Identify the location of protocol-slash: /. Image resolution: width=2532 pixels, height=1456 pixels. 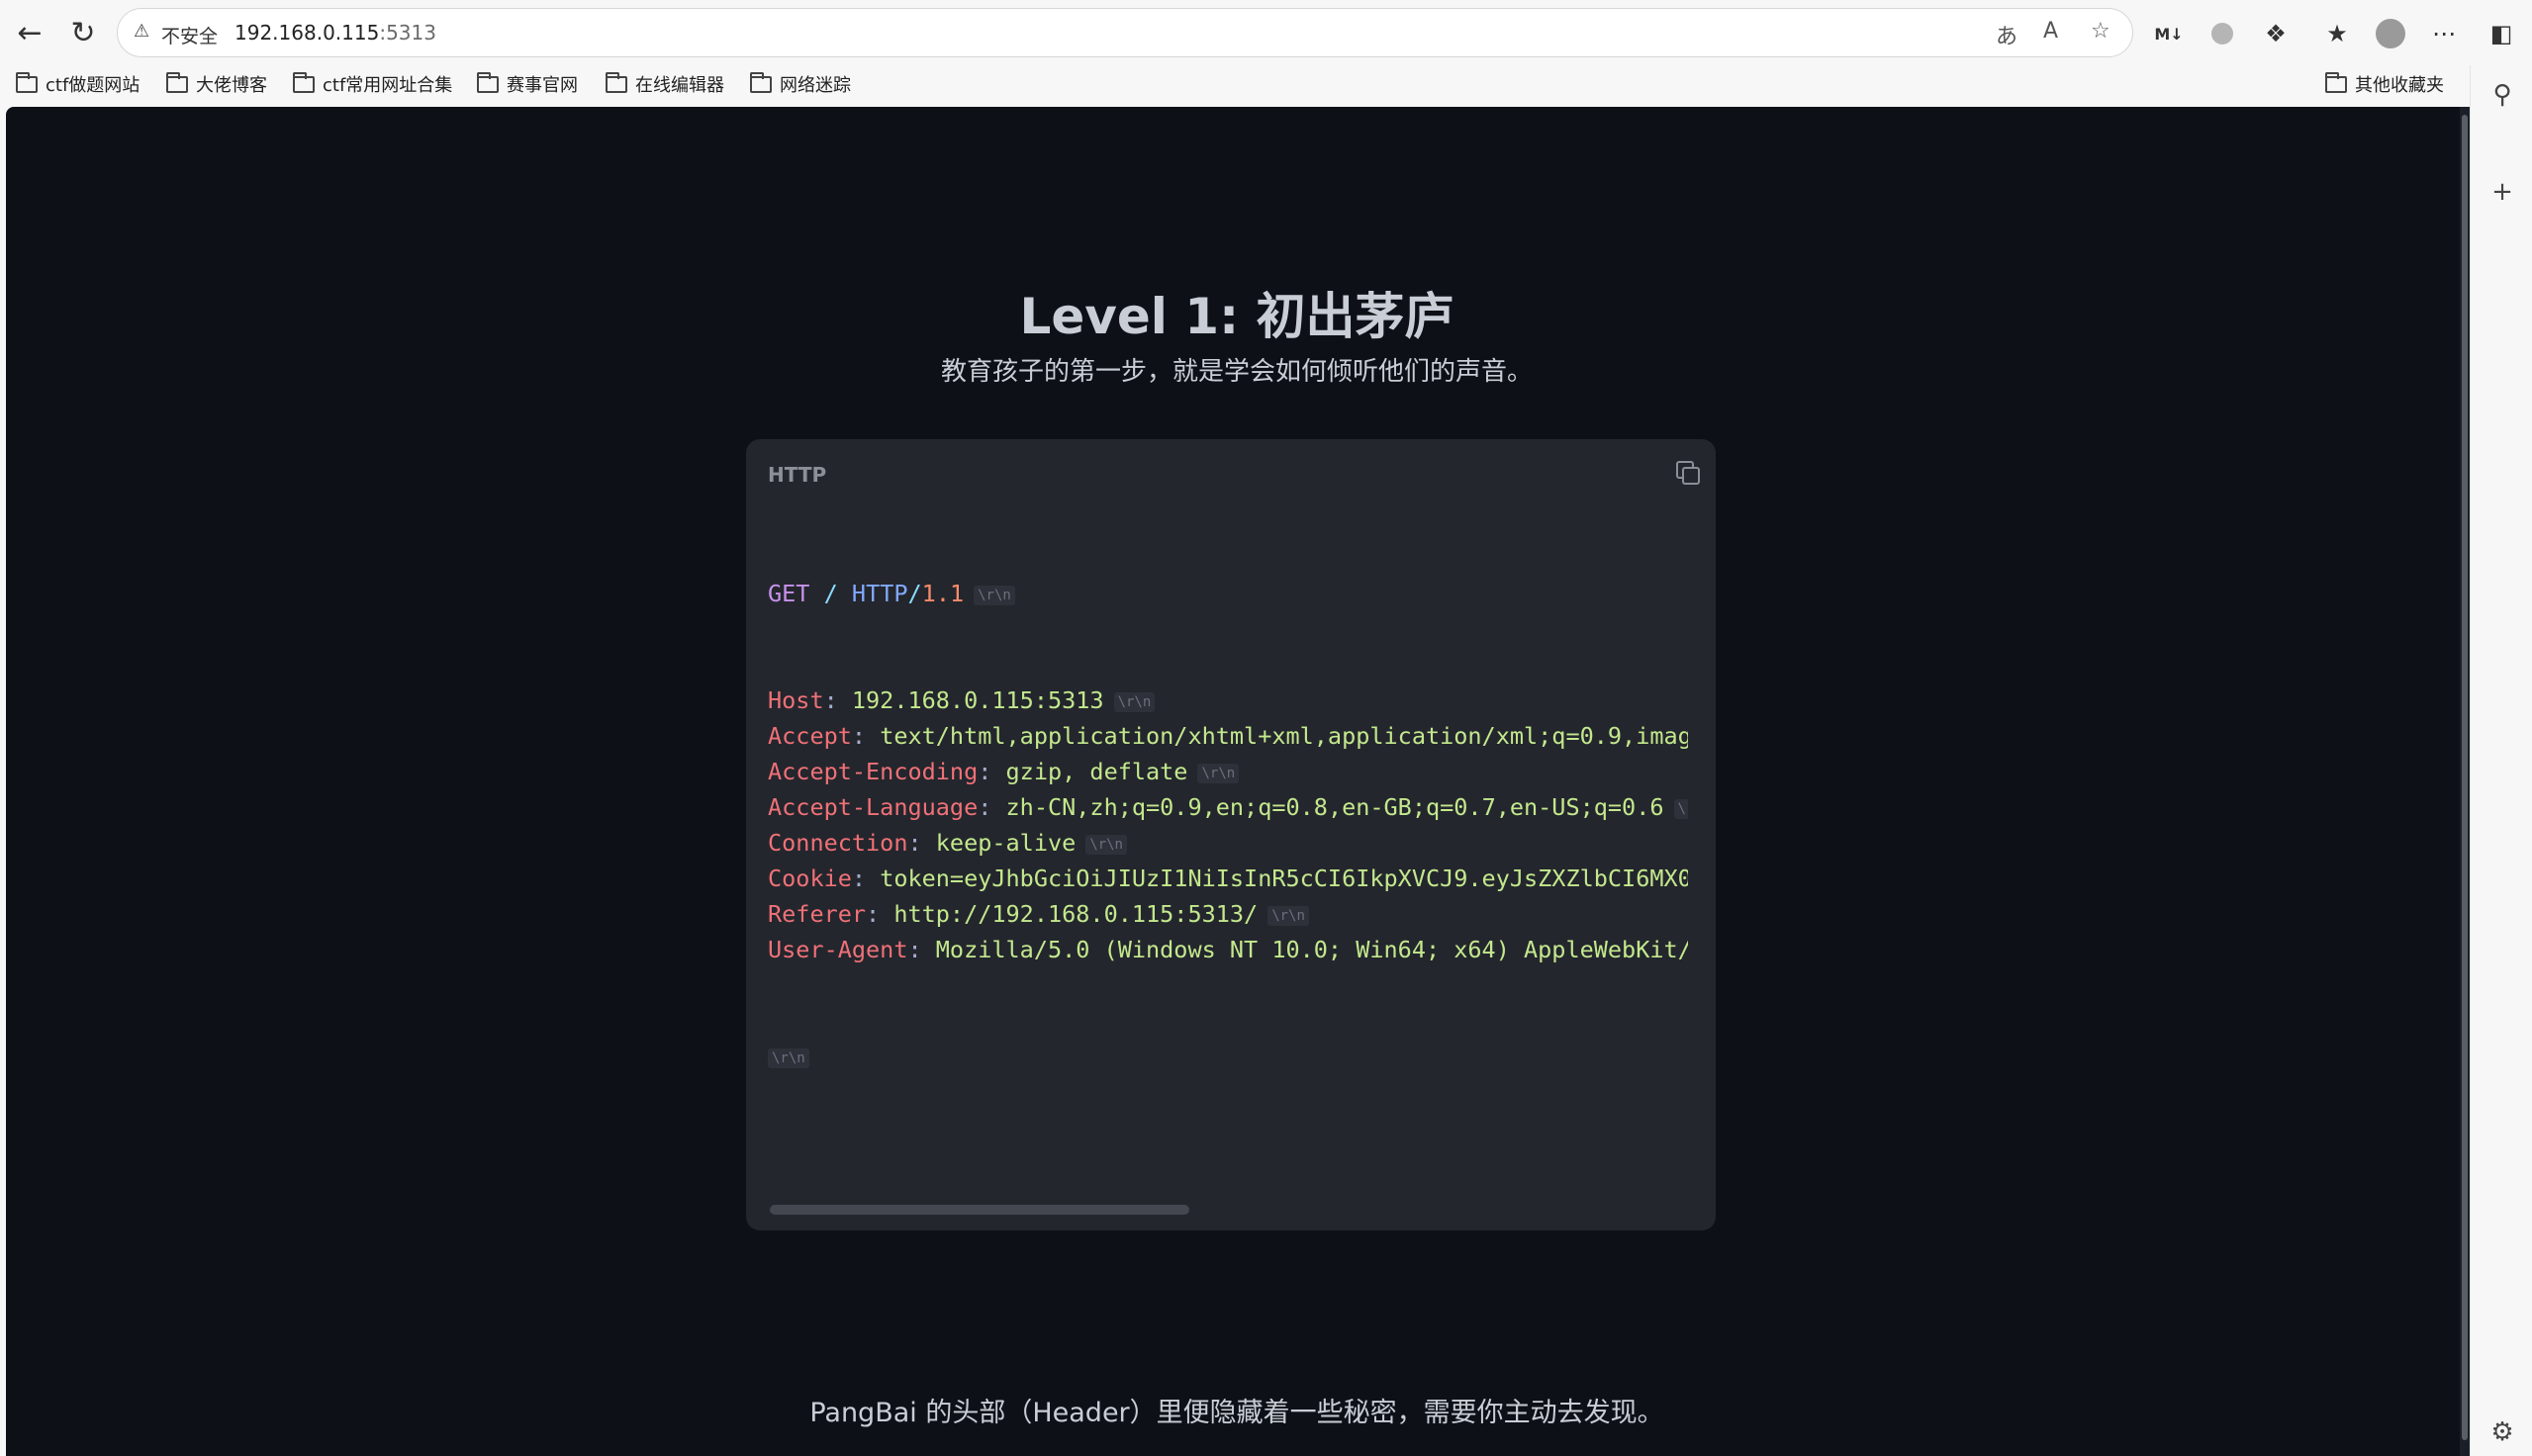
(914, 593).